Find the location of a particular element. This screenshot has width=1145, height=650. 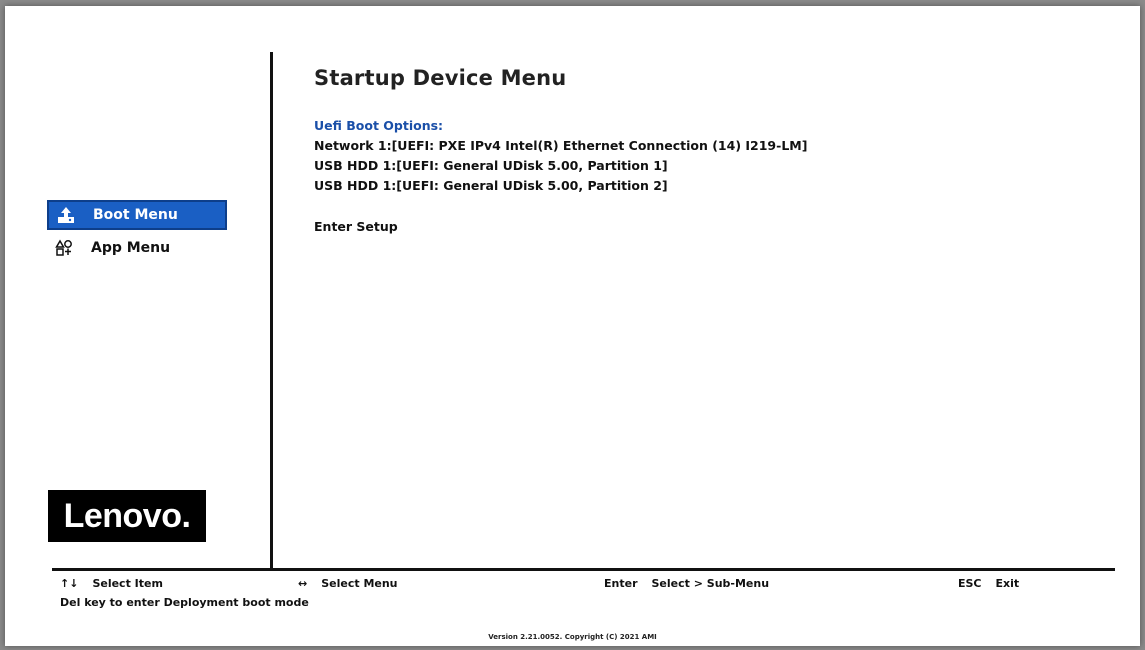

footer-divider is located at coordinates (583, 569).